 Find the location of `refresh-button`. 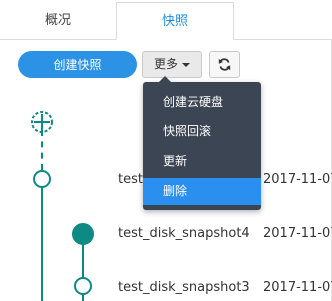

refresh-button is located at coordinates (224, 64).